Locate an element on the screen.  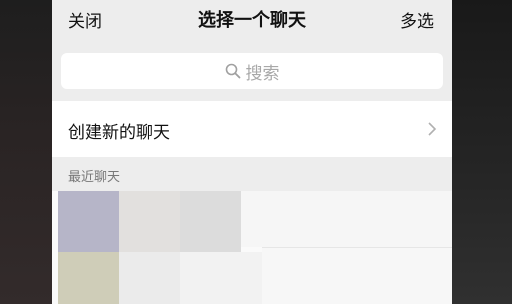
search-placeholder: 搜索 is located at coordinates (262, 73).